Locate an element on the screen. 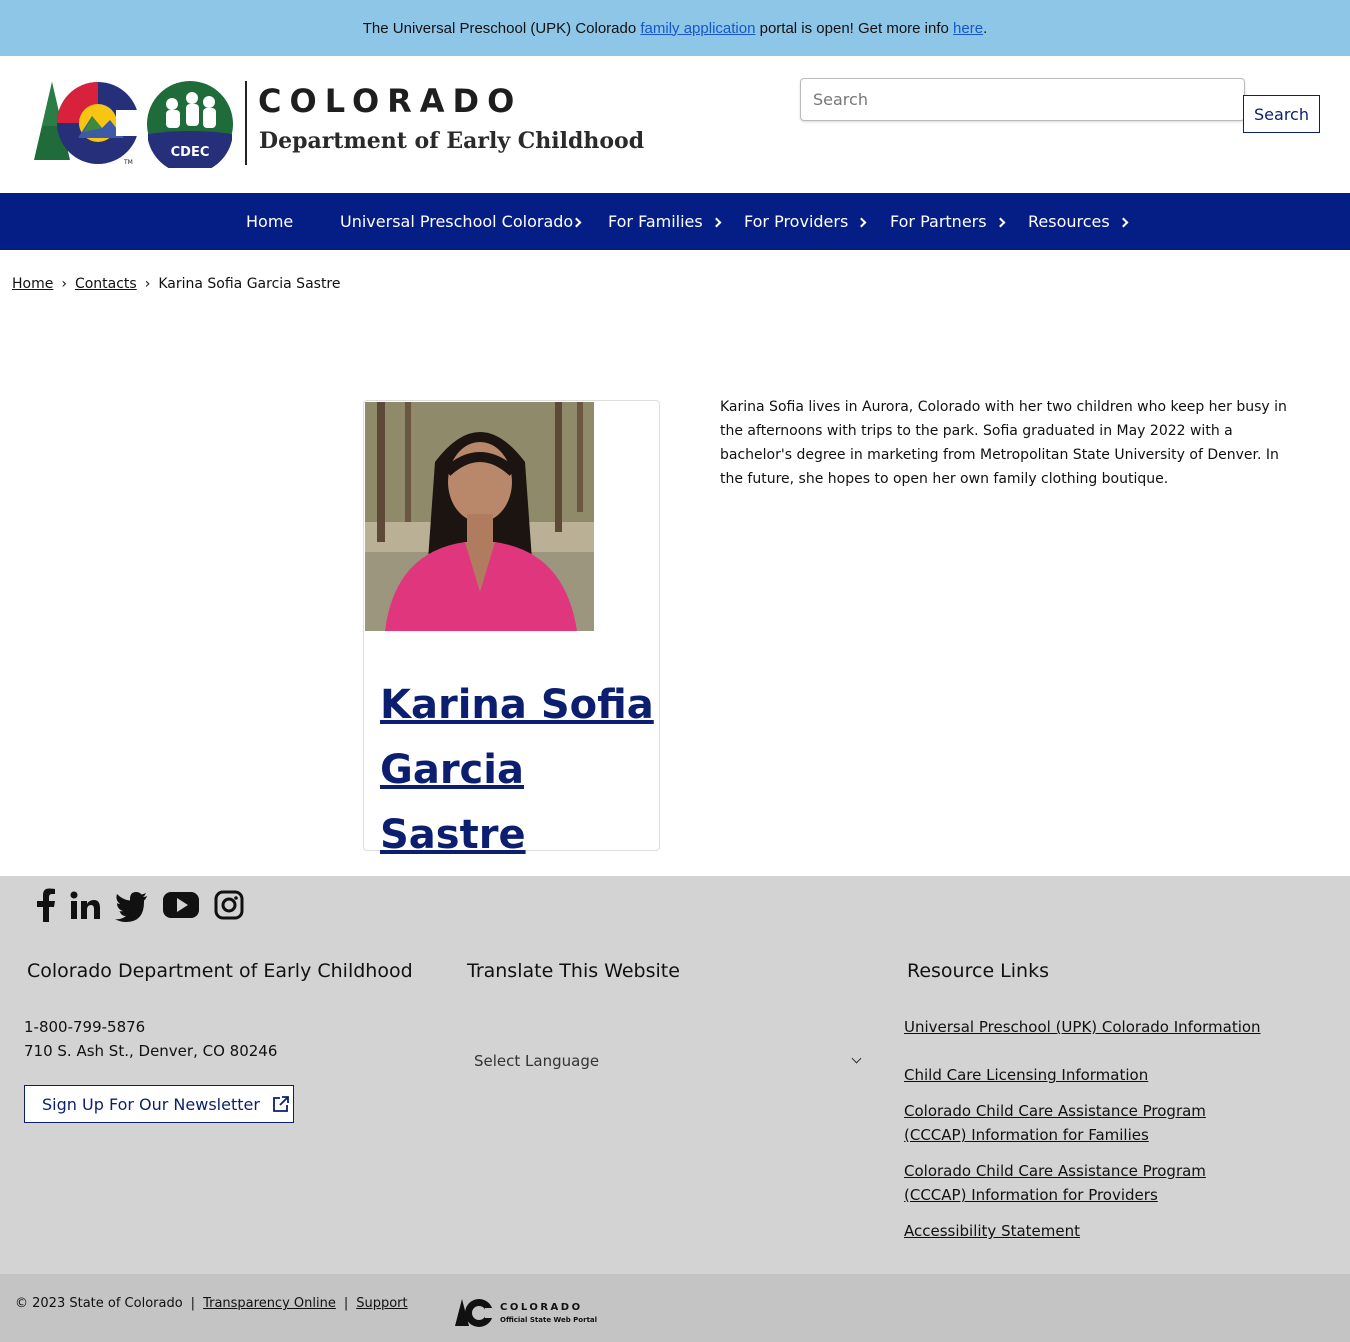 Image resolution: width=1350 pixels, height=1342 pixels. family-application-link: family application is located at coordinates (697, 28).